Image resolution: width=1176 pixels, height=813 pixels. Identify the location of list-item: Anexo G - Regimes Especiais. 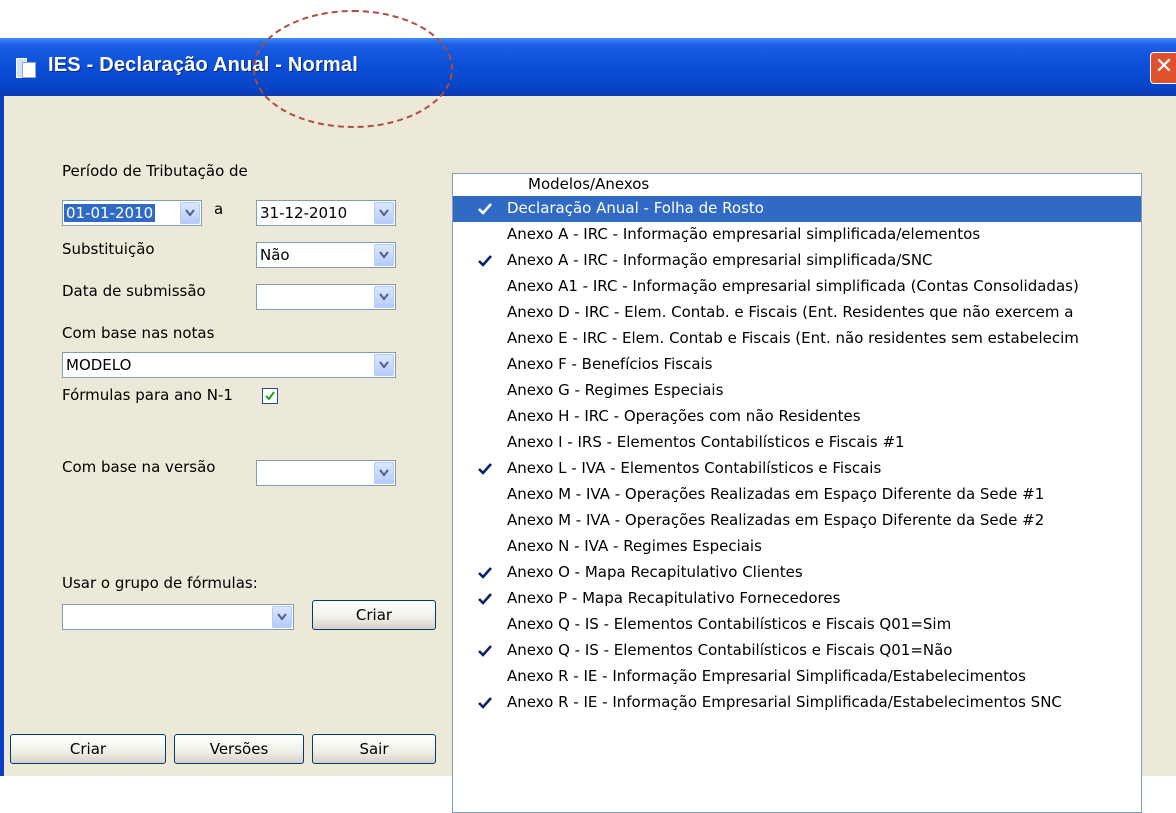
(797, 391).